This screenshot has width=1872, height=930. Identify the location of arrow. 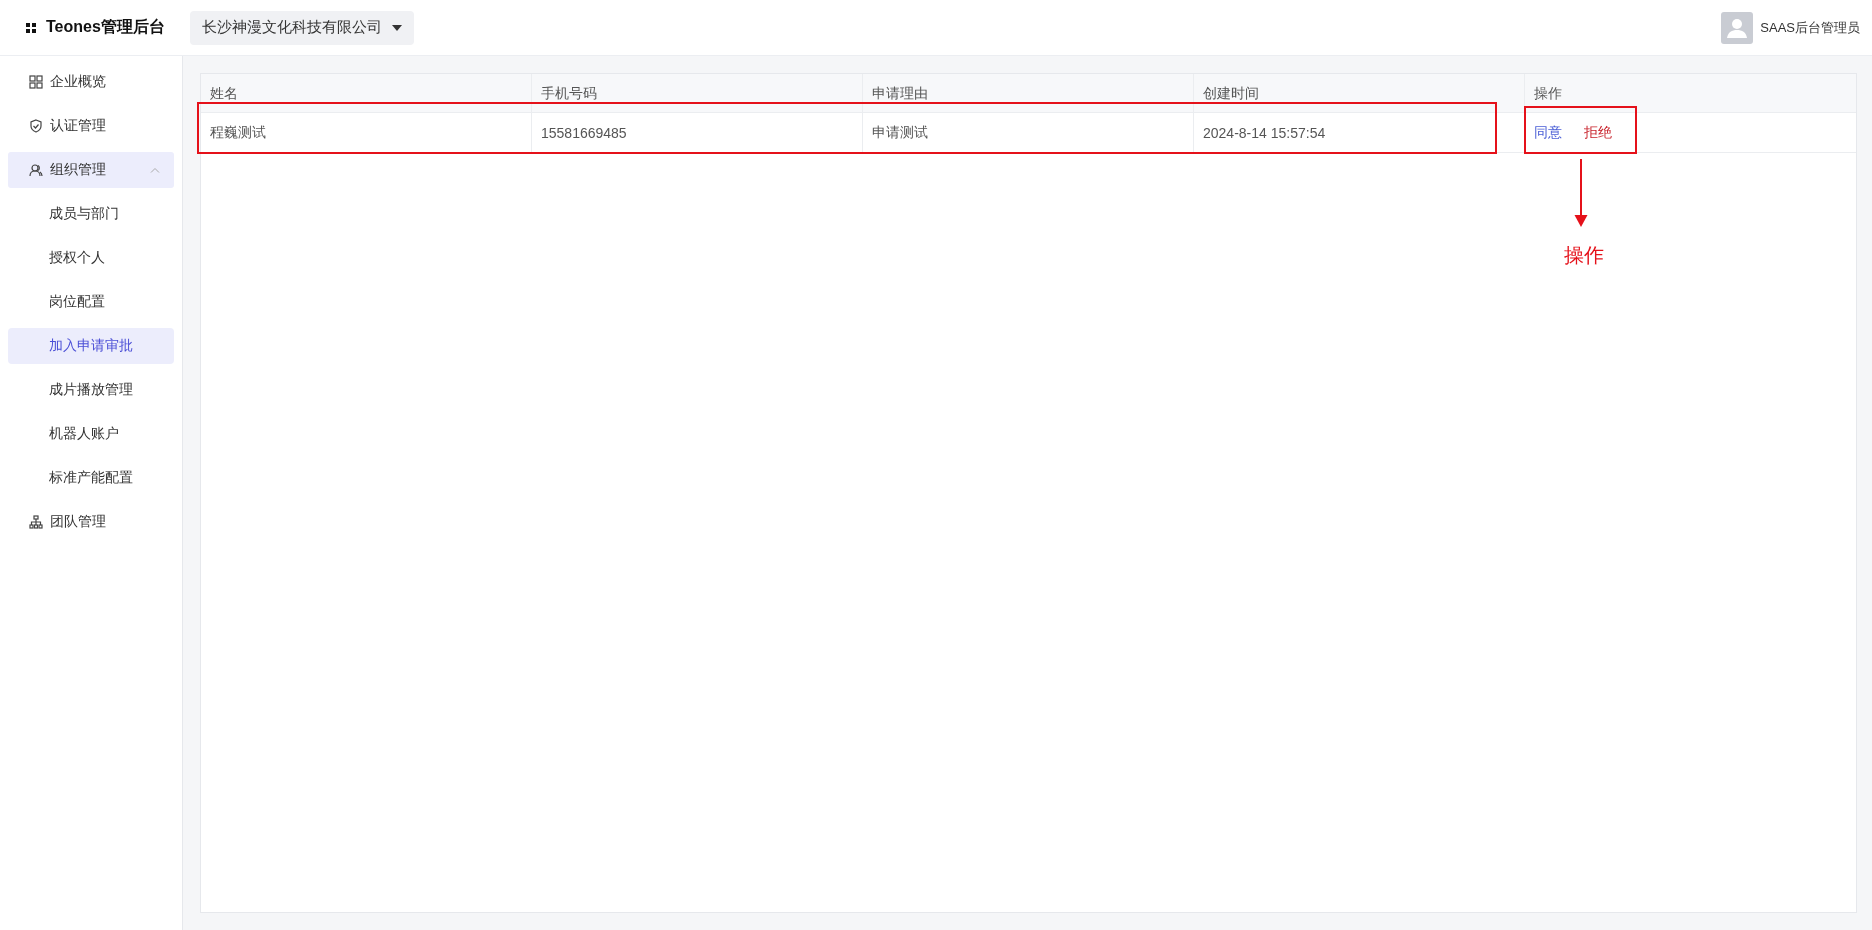
(1581, 194).